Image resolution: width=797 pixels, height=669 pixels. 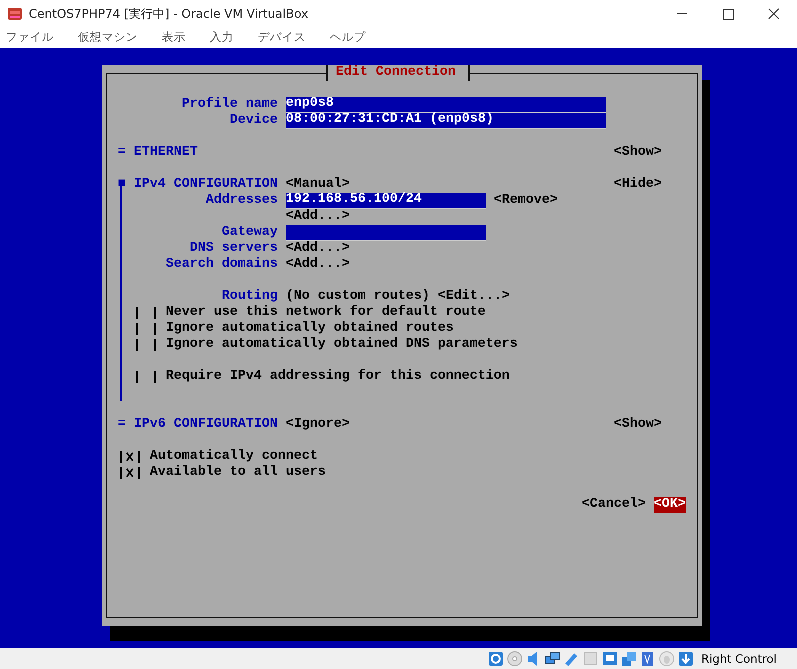 I want to click on menu-item: ファイル, so click(x=31, y=38).